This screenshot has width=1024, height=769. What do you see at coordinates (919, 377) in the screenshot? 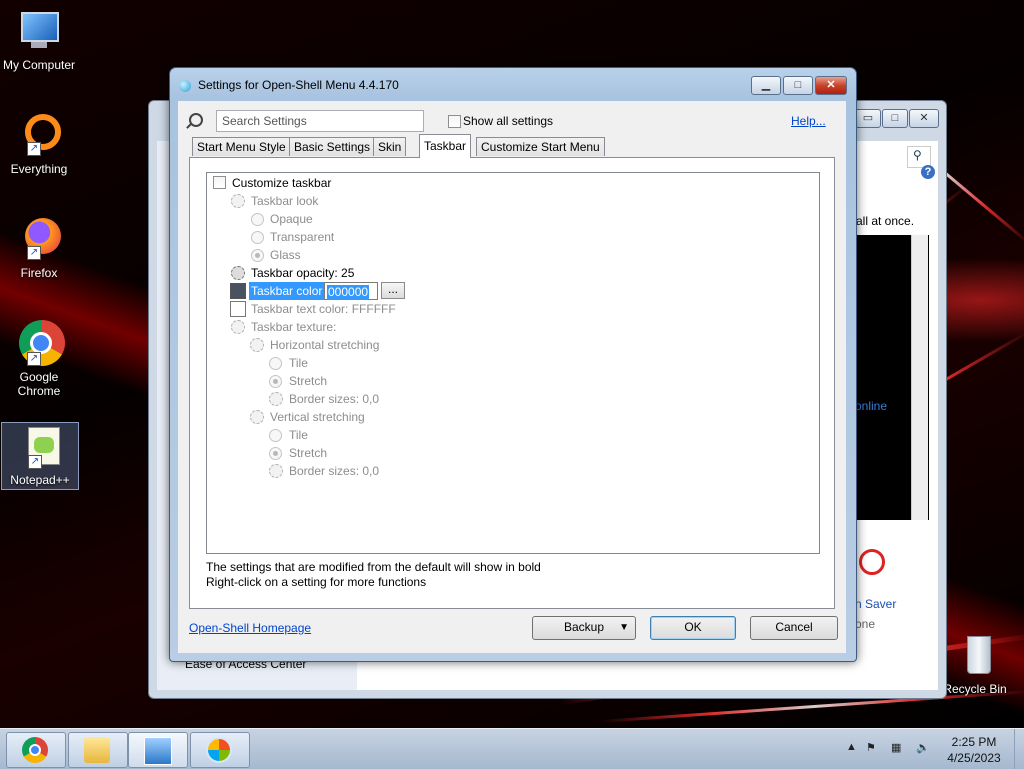
I see `bg-scrollbar` at bounding box center [919, 377].